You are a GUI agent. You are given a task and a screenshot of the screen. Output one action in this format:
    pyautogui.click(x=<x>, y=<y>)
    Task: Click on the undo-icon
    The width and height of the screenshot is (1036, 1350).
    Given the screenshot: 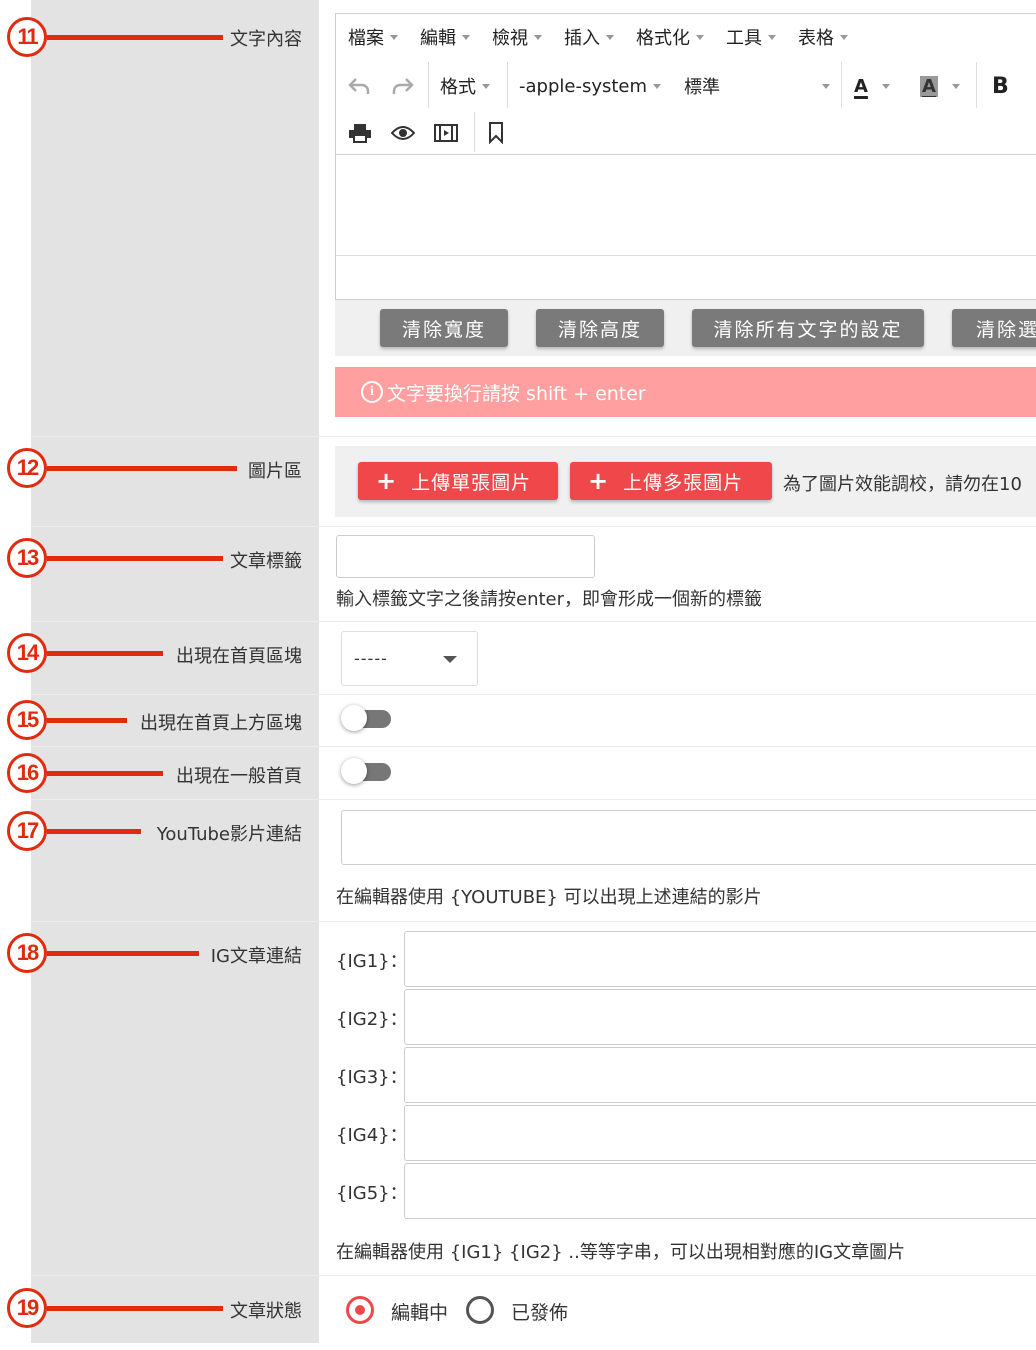 What is the action you would take?
    pyautogui.click(x=359, y=86)
    